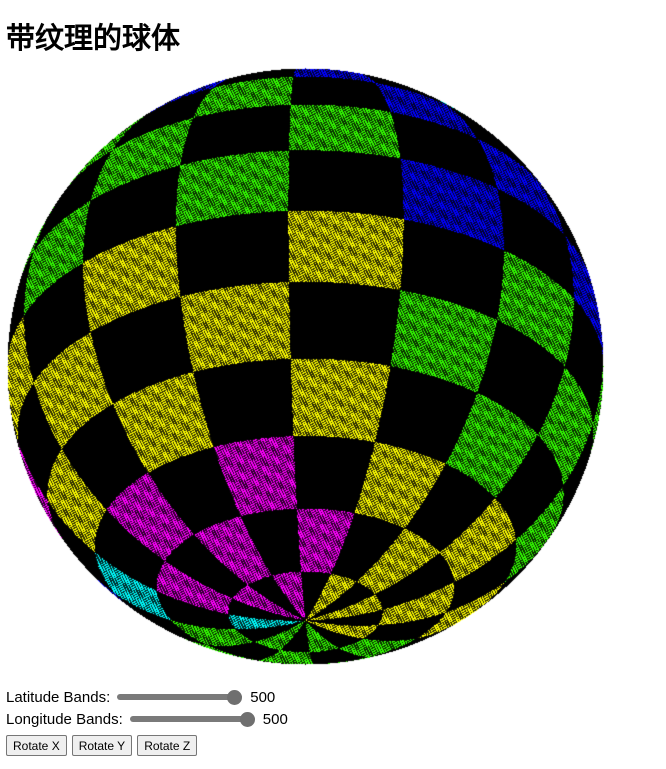  I want to click on longitude-slider, so click(192, 719).